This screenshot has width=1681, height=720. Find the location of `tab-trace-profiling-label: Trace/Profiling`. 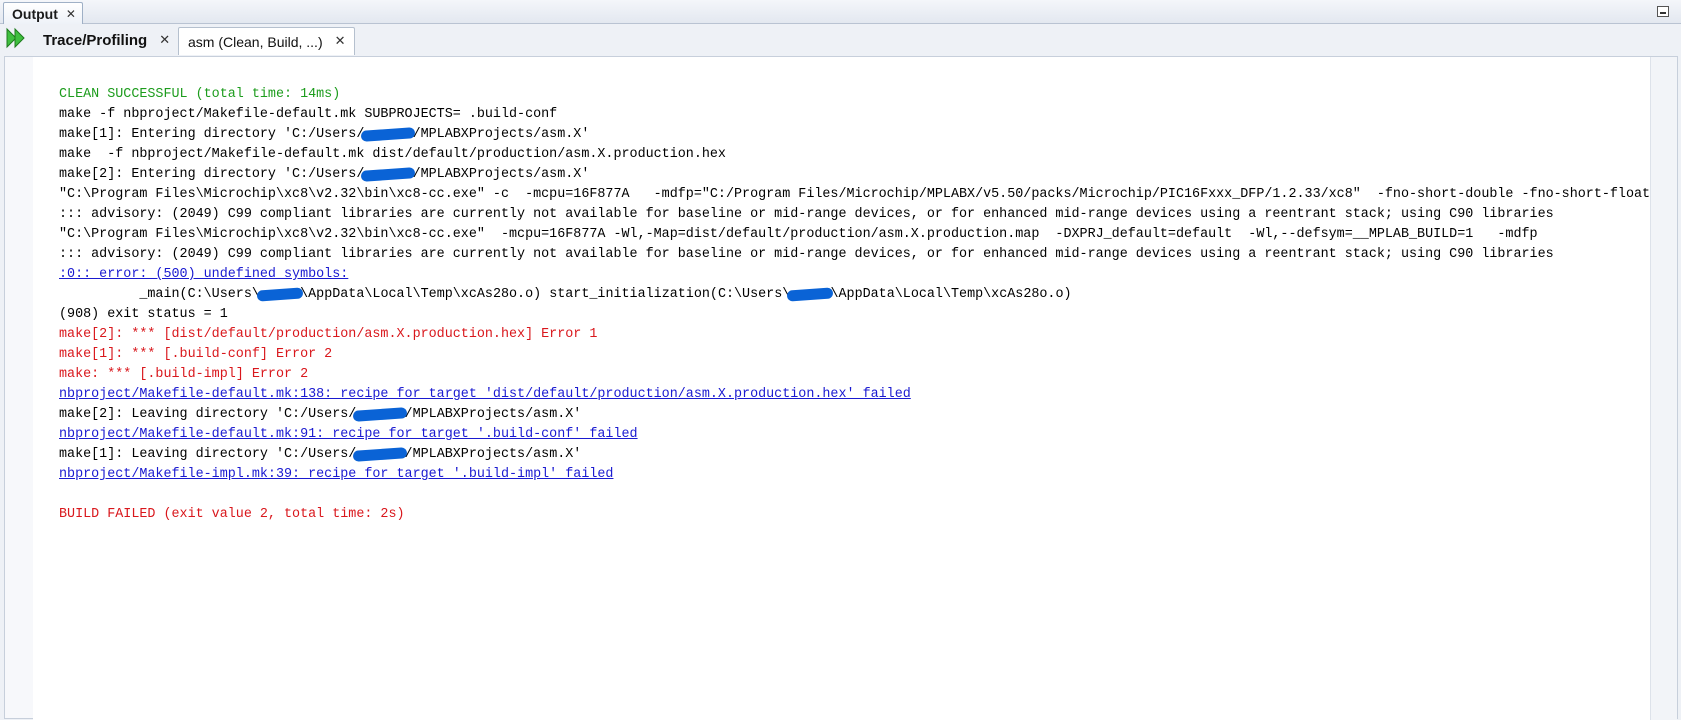

tab-trace-profiling-label: Trace/Profiling is located at coordinates (95, 40).